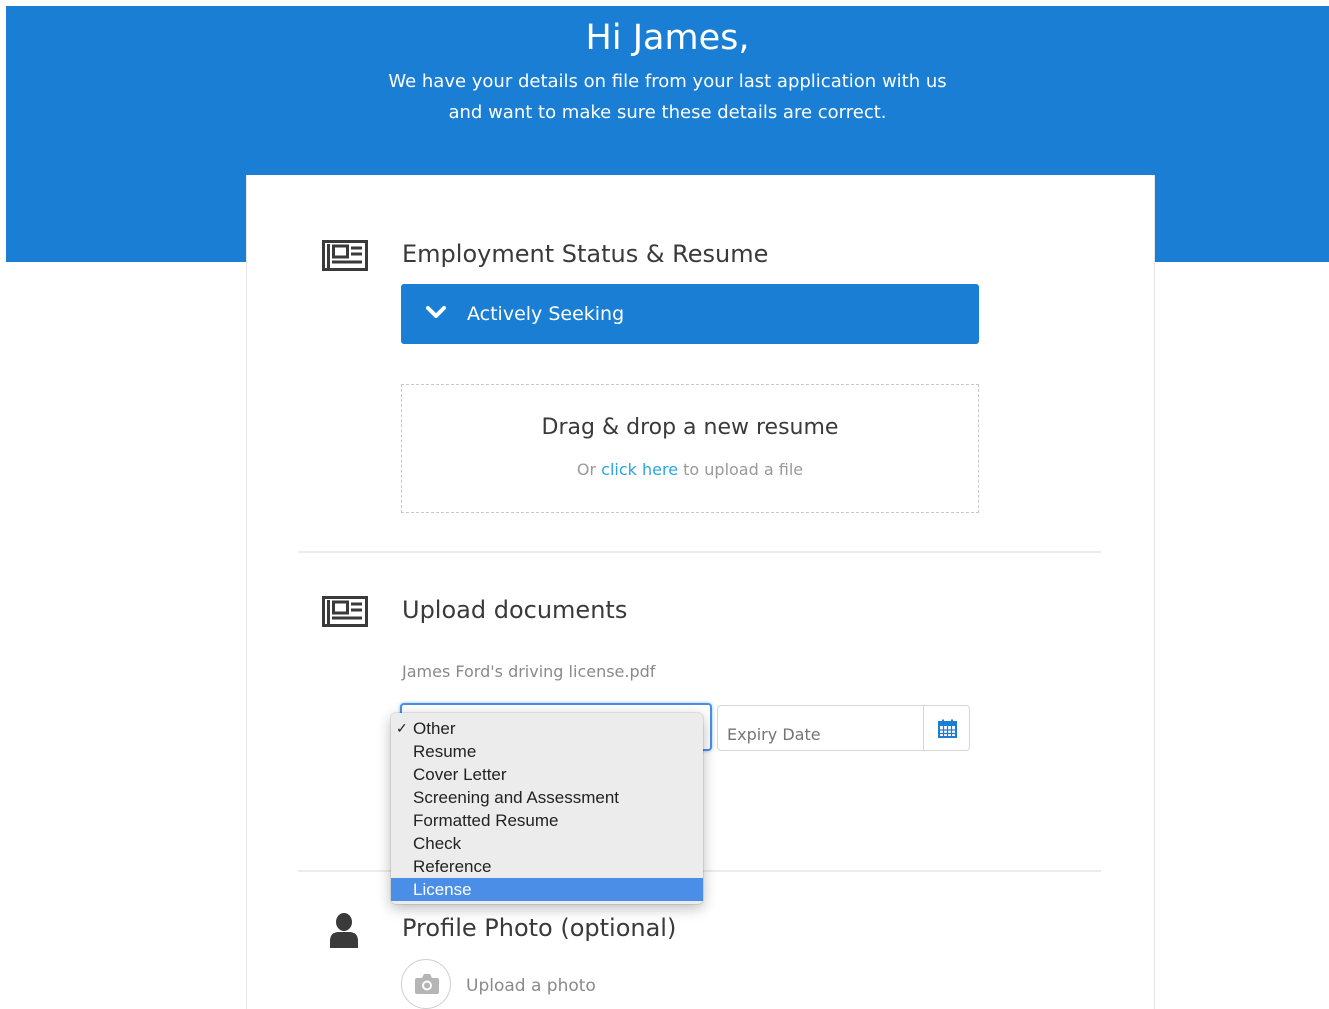 Image resolution: width=1329 pixels, height=1009 pixels. I want to click on check-icon: ✓, so click(402, 728).